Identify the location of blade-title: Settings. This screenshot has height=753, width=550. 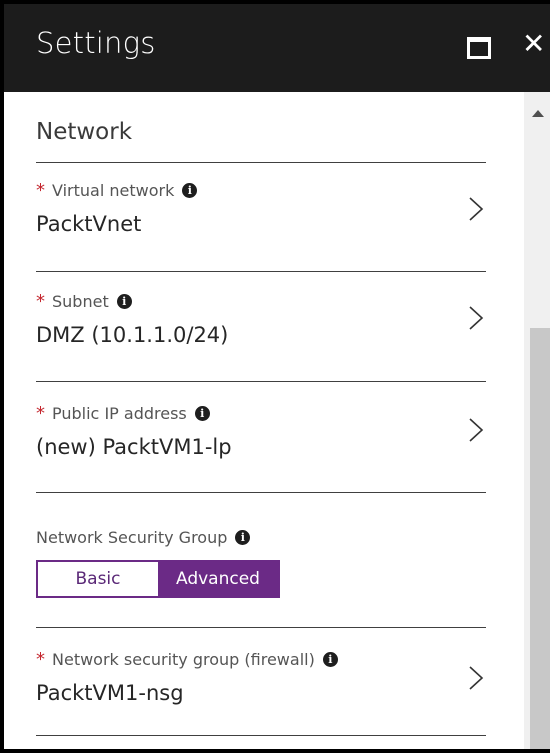
(96, 43).